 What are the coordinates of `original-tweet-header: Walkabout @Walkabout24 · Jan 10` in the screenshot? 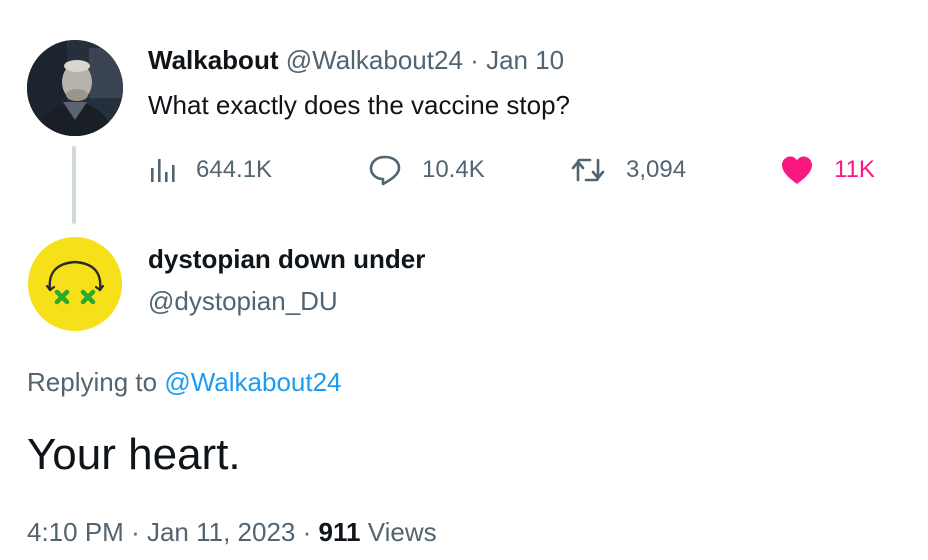 It's located at (356, 60).